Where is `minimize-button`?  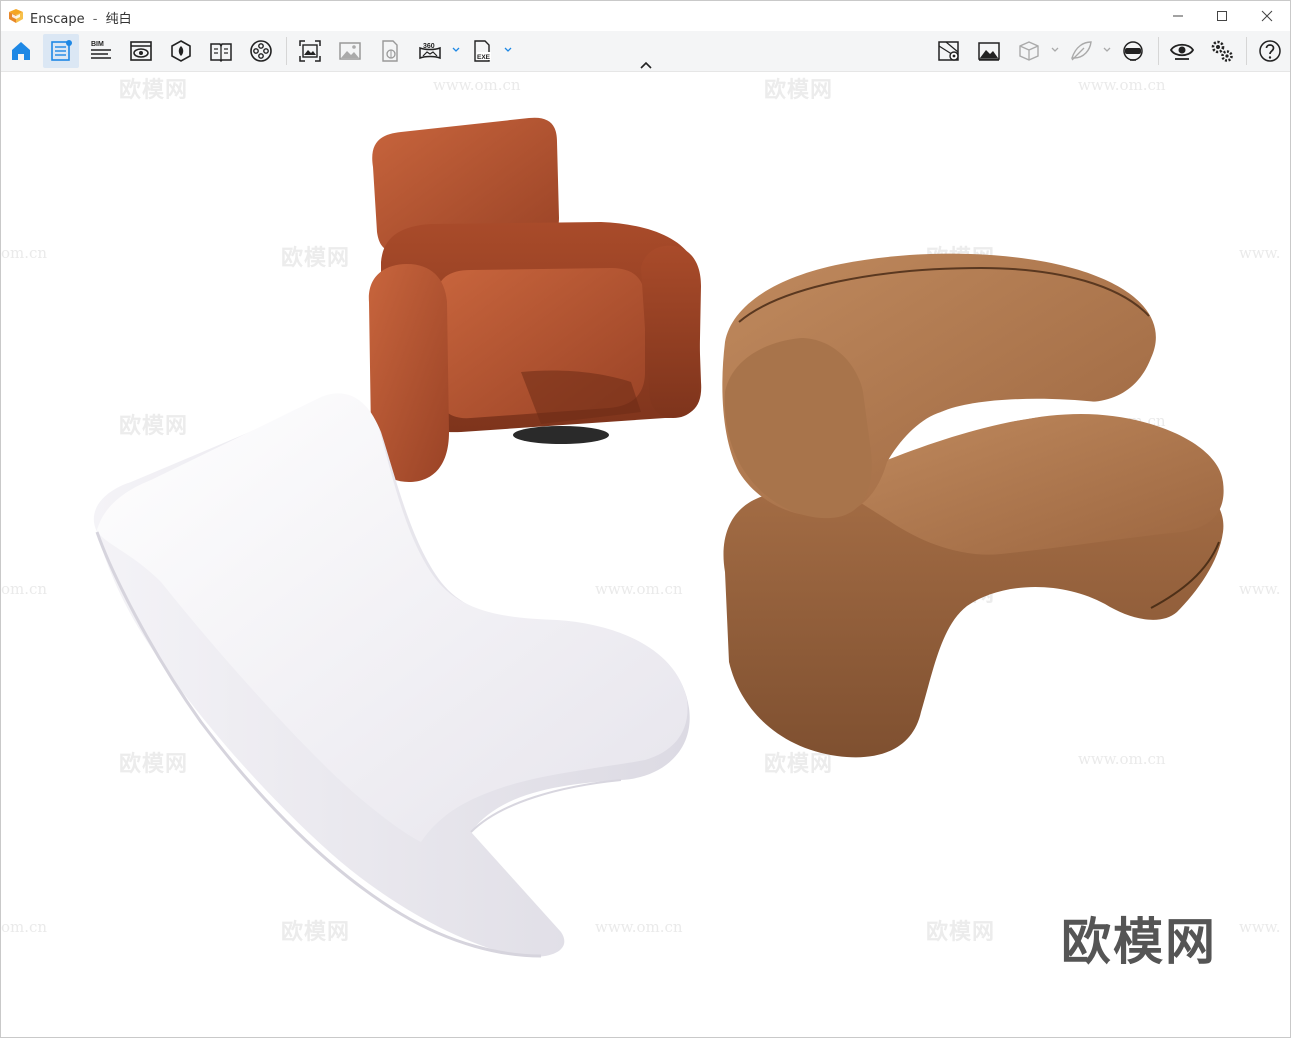
minimize-button is located at coordinates (1178, 16).